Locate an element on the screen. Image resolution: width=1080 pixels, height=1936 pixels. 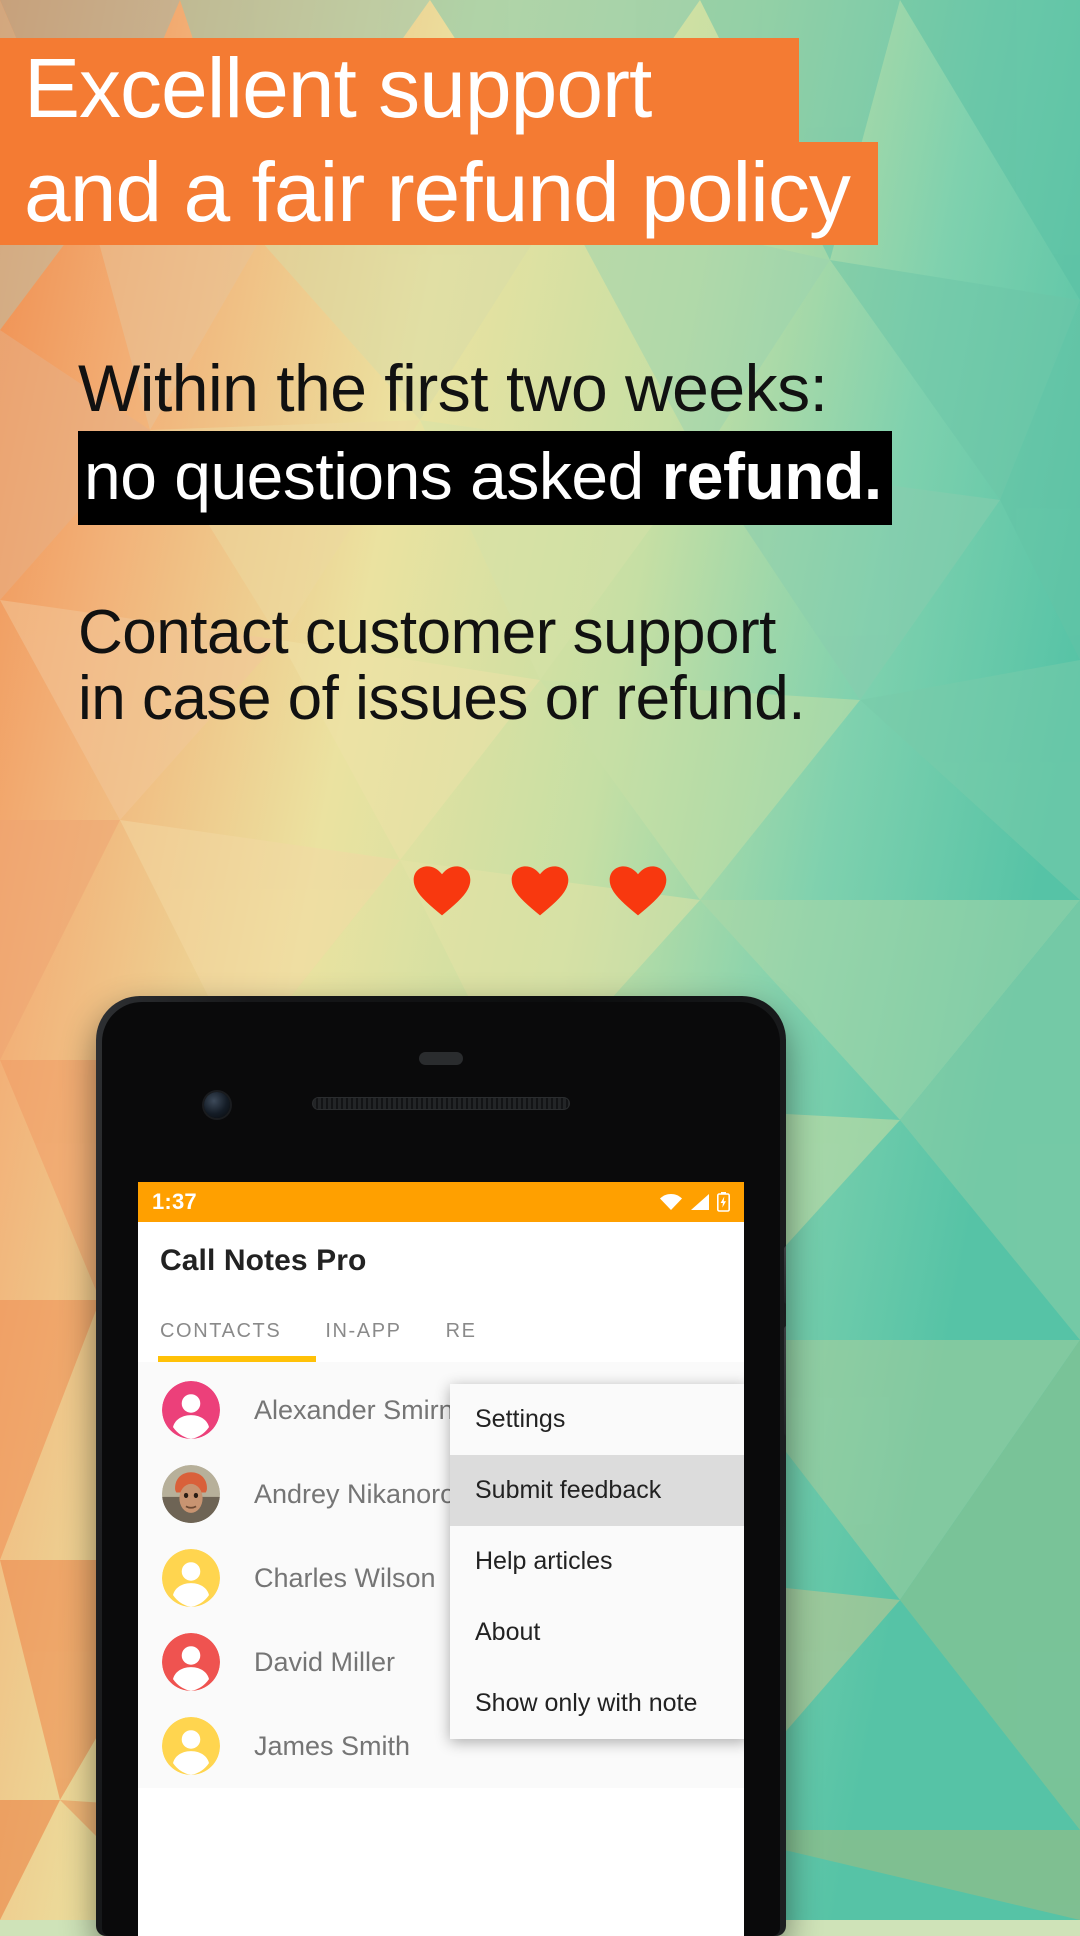
support-contact-line-1: Contact customer support is located at coordinates (427, 632).